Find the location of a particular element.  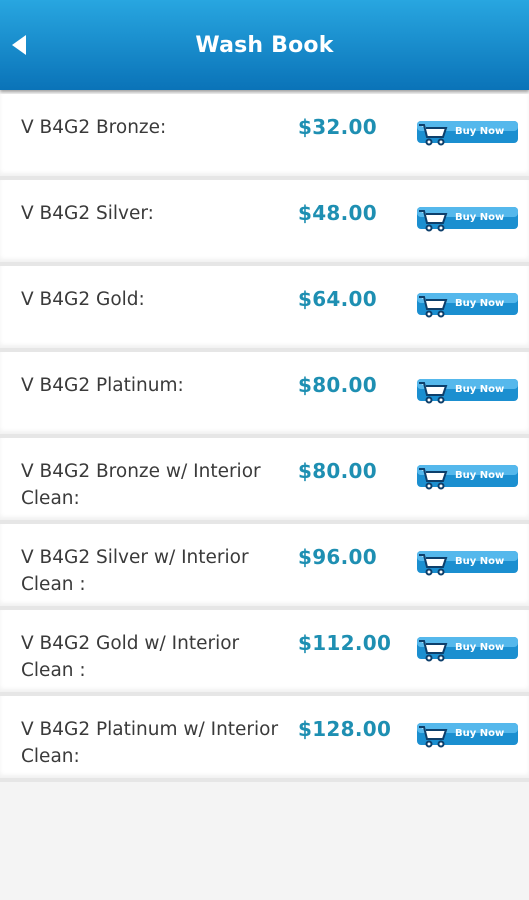

item-name: V B4G2 Bronze w/ Interior Clean: is located at coordinates (141, 485).